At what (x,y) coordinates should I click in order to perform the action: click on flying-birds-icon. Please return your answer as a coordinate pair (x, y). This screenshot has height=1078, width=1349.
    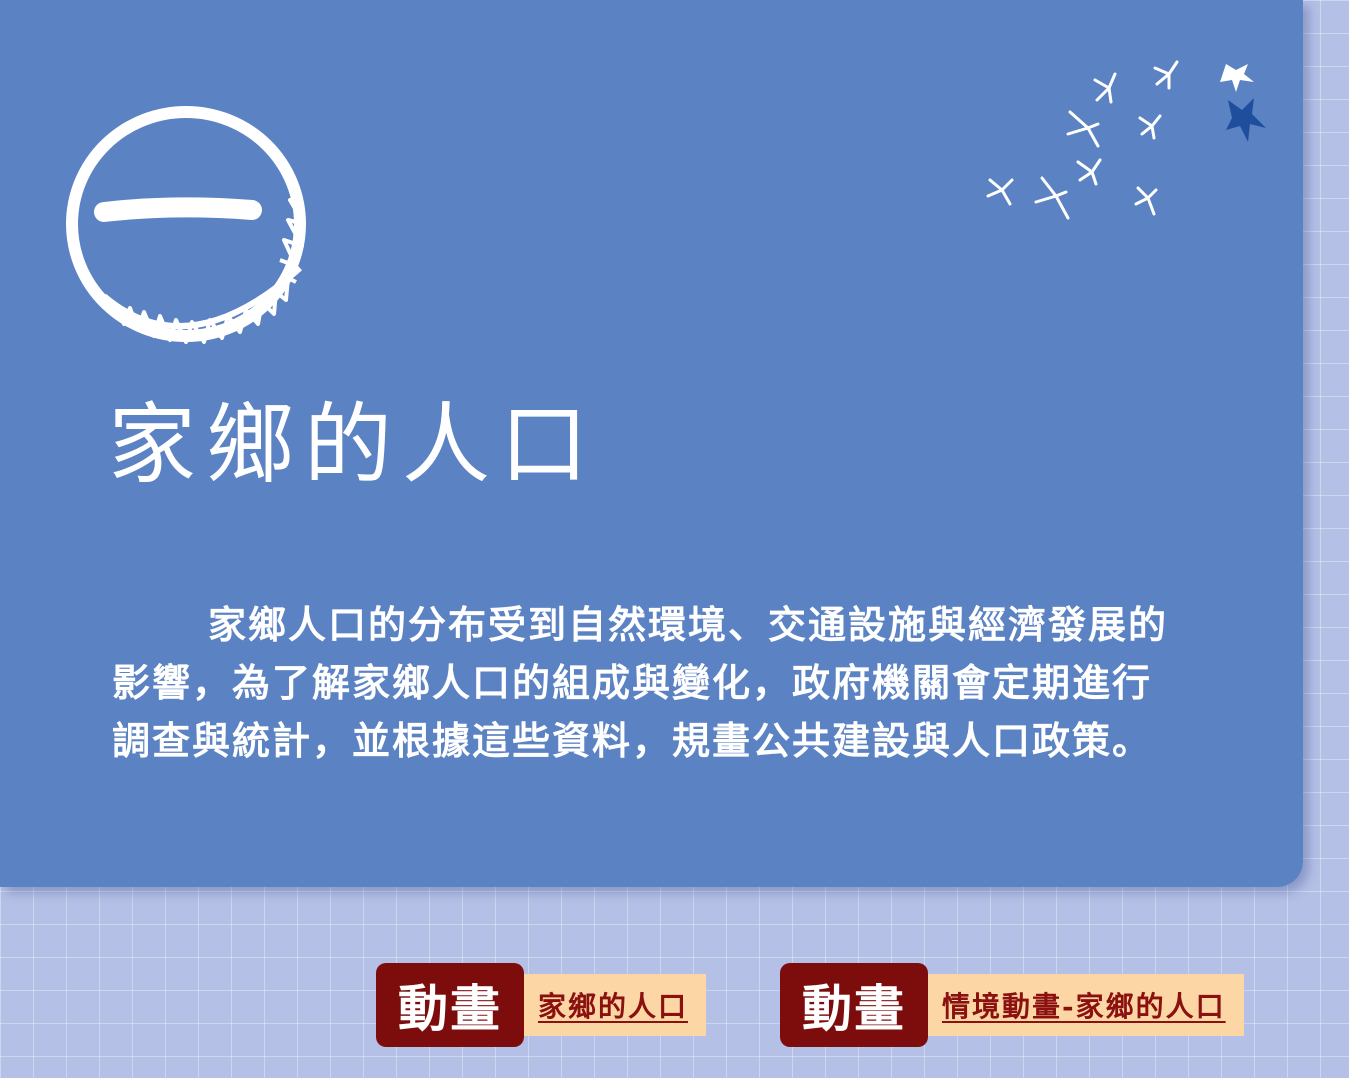
    Looking at the image, I should click on (1126, 140).